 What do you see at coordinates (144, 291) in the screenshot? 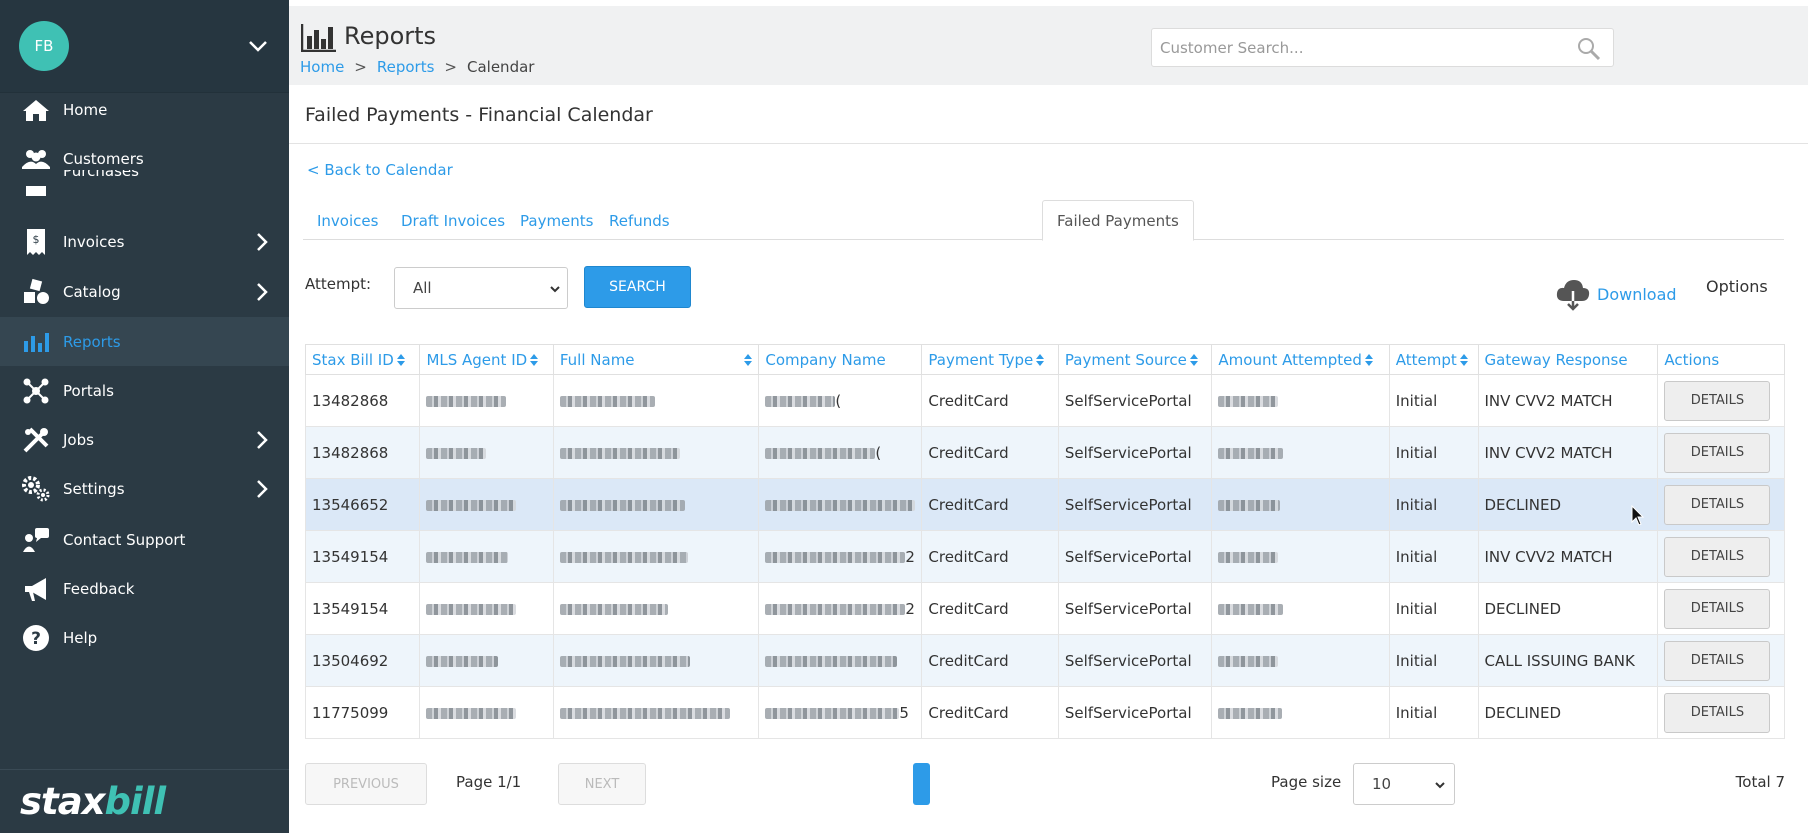
I see `sidebar-item-catalog: Catalog` at bounding box center [144, 291].